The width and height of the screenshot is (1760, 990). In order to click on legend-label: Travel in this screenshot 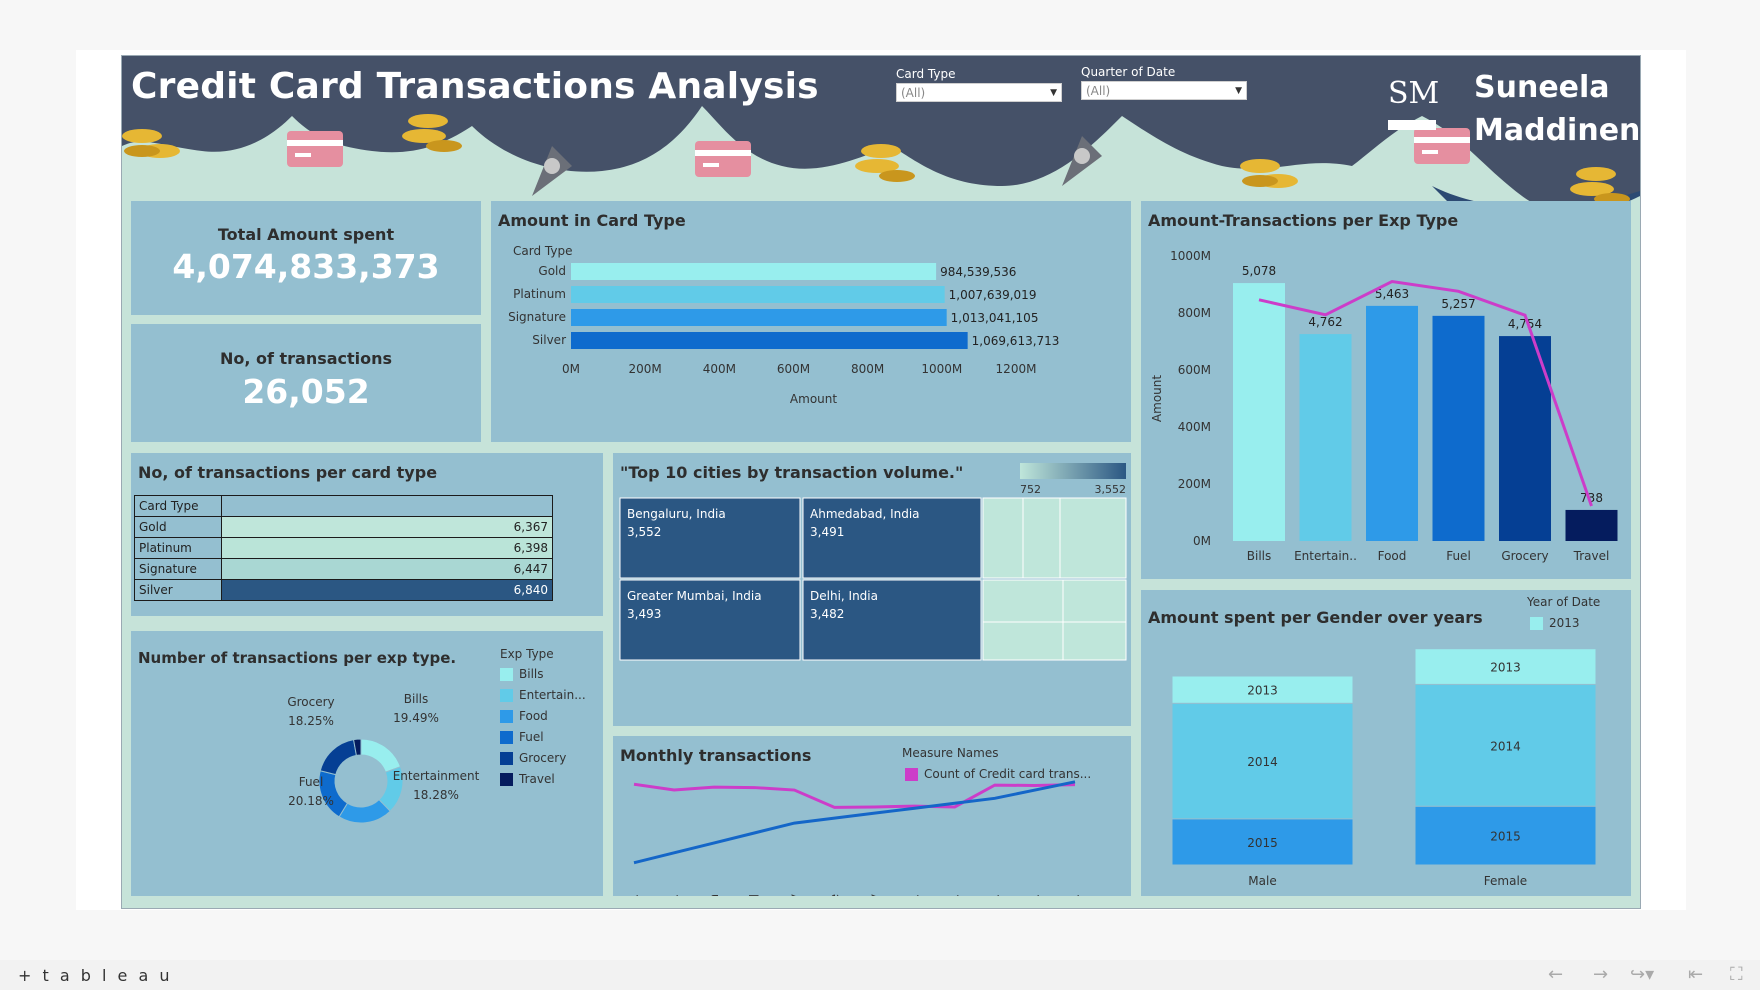, I will do `click(537, 779)`.